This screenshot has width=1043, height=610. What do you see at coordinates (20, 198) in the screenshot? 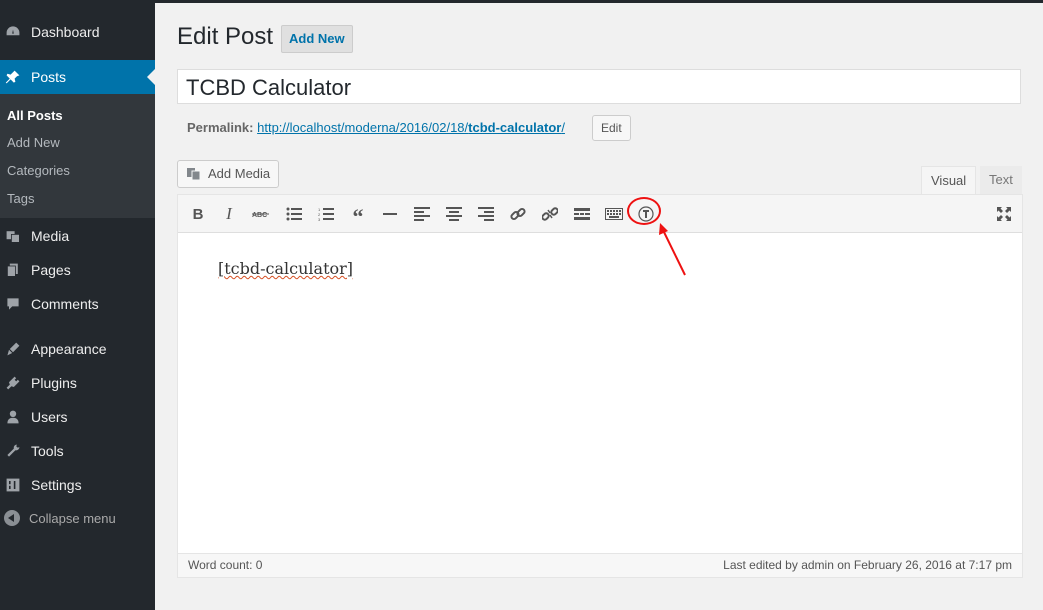
I see `submenu-tags: Tags` at bounding box center [20, 198].